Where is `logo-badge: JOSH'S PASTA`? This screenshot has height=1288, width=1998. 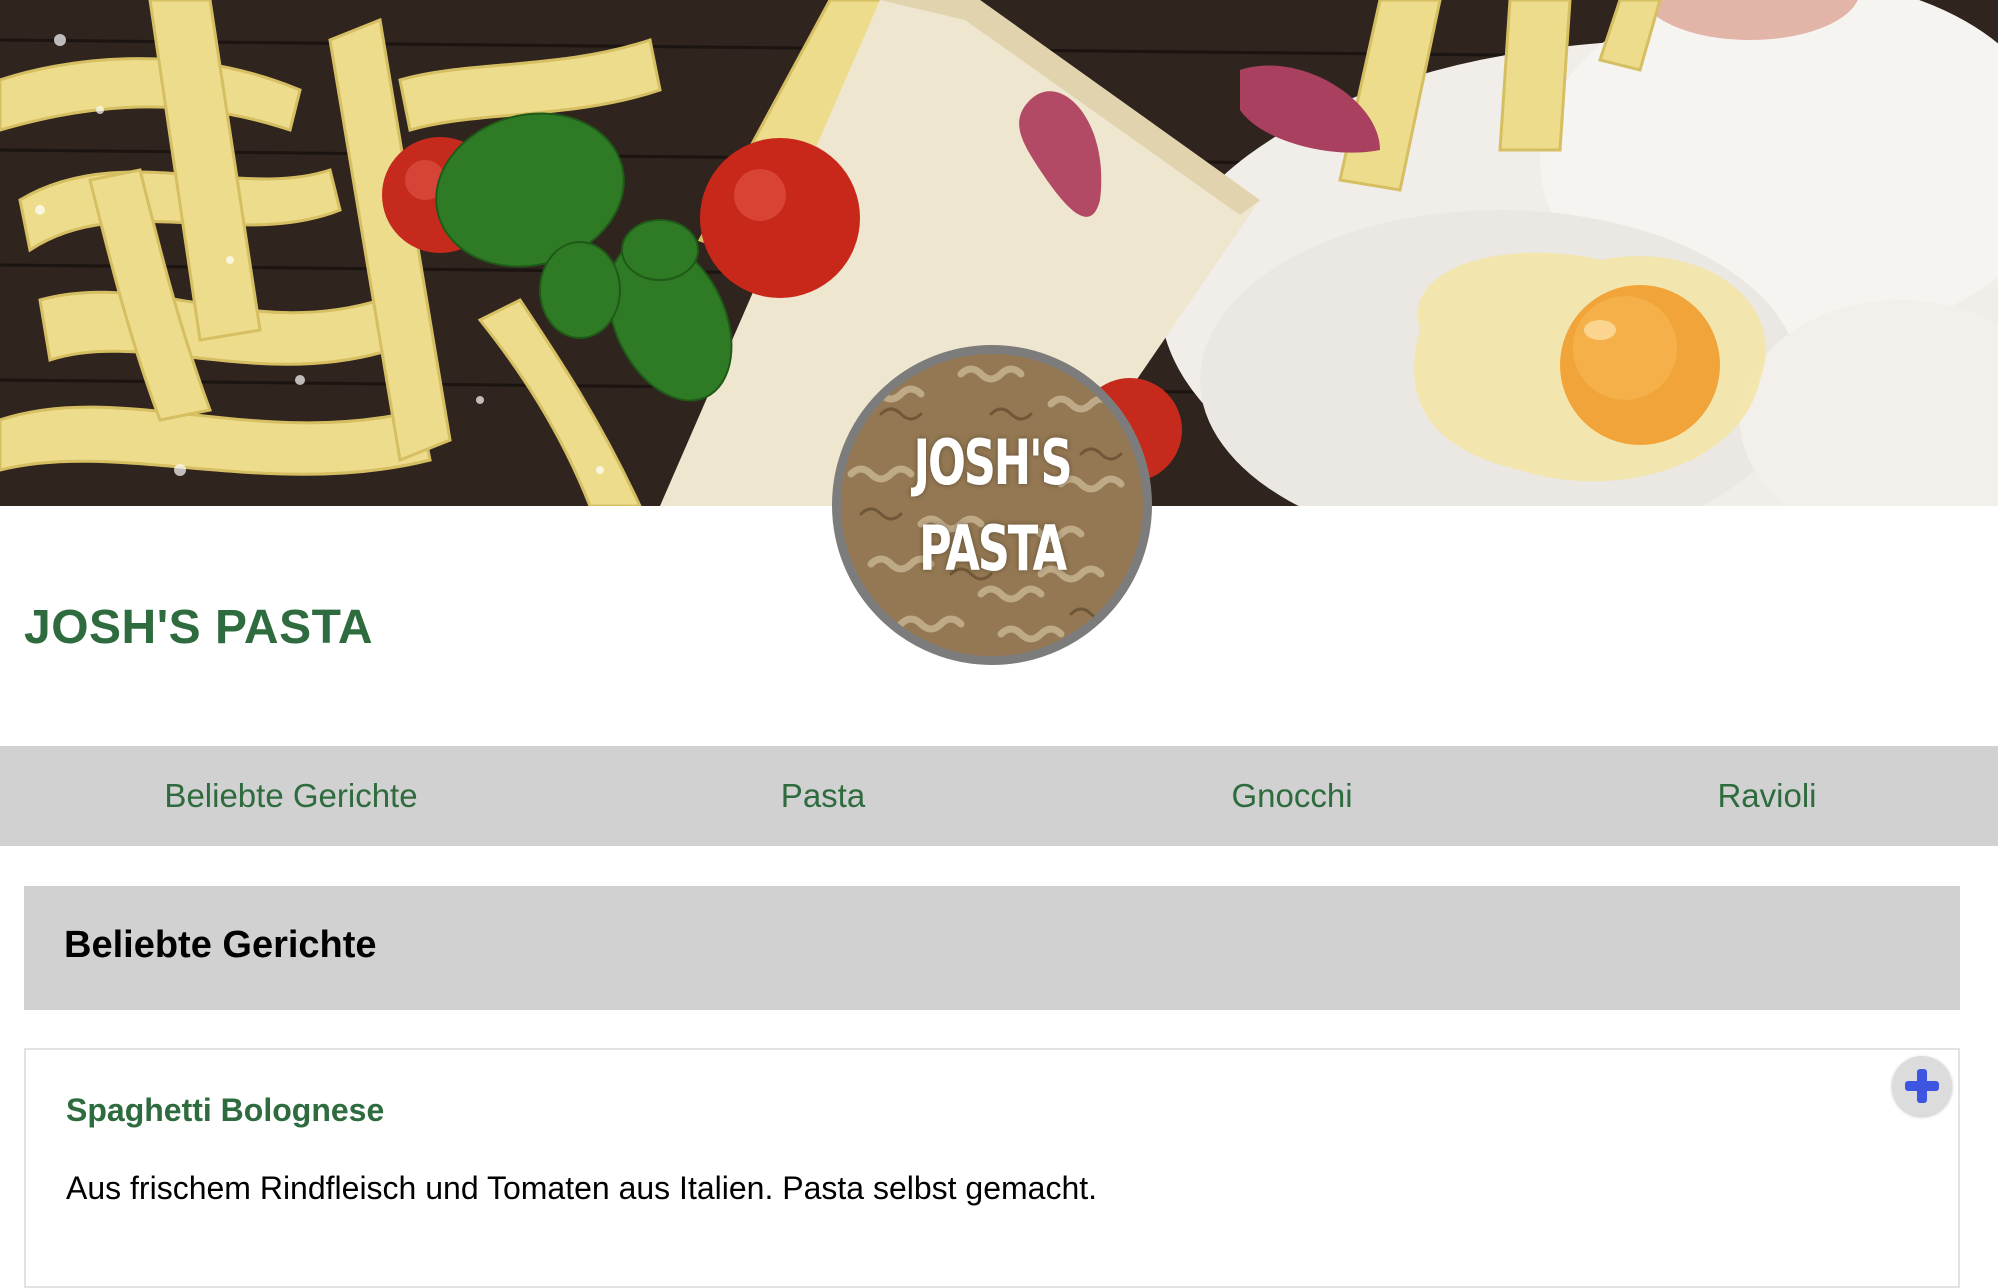
logo-badge: JOSH'S PASTA is located at coordinates (992, 505).